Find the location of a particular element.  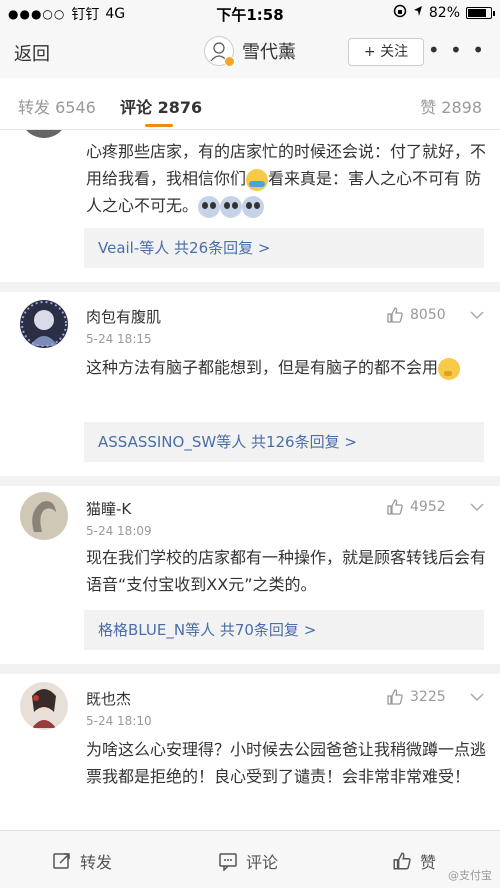

location-icon is located at coordinates (418, 13).